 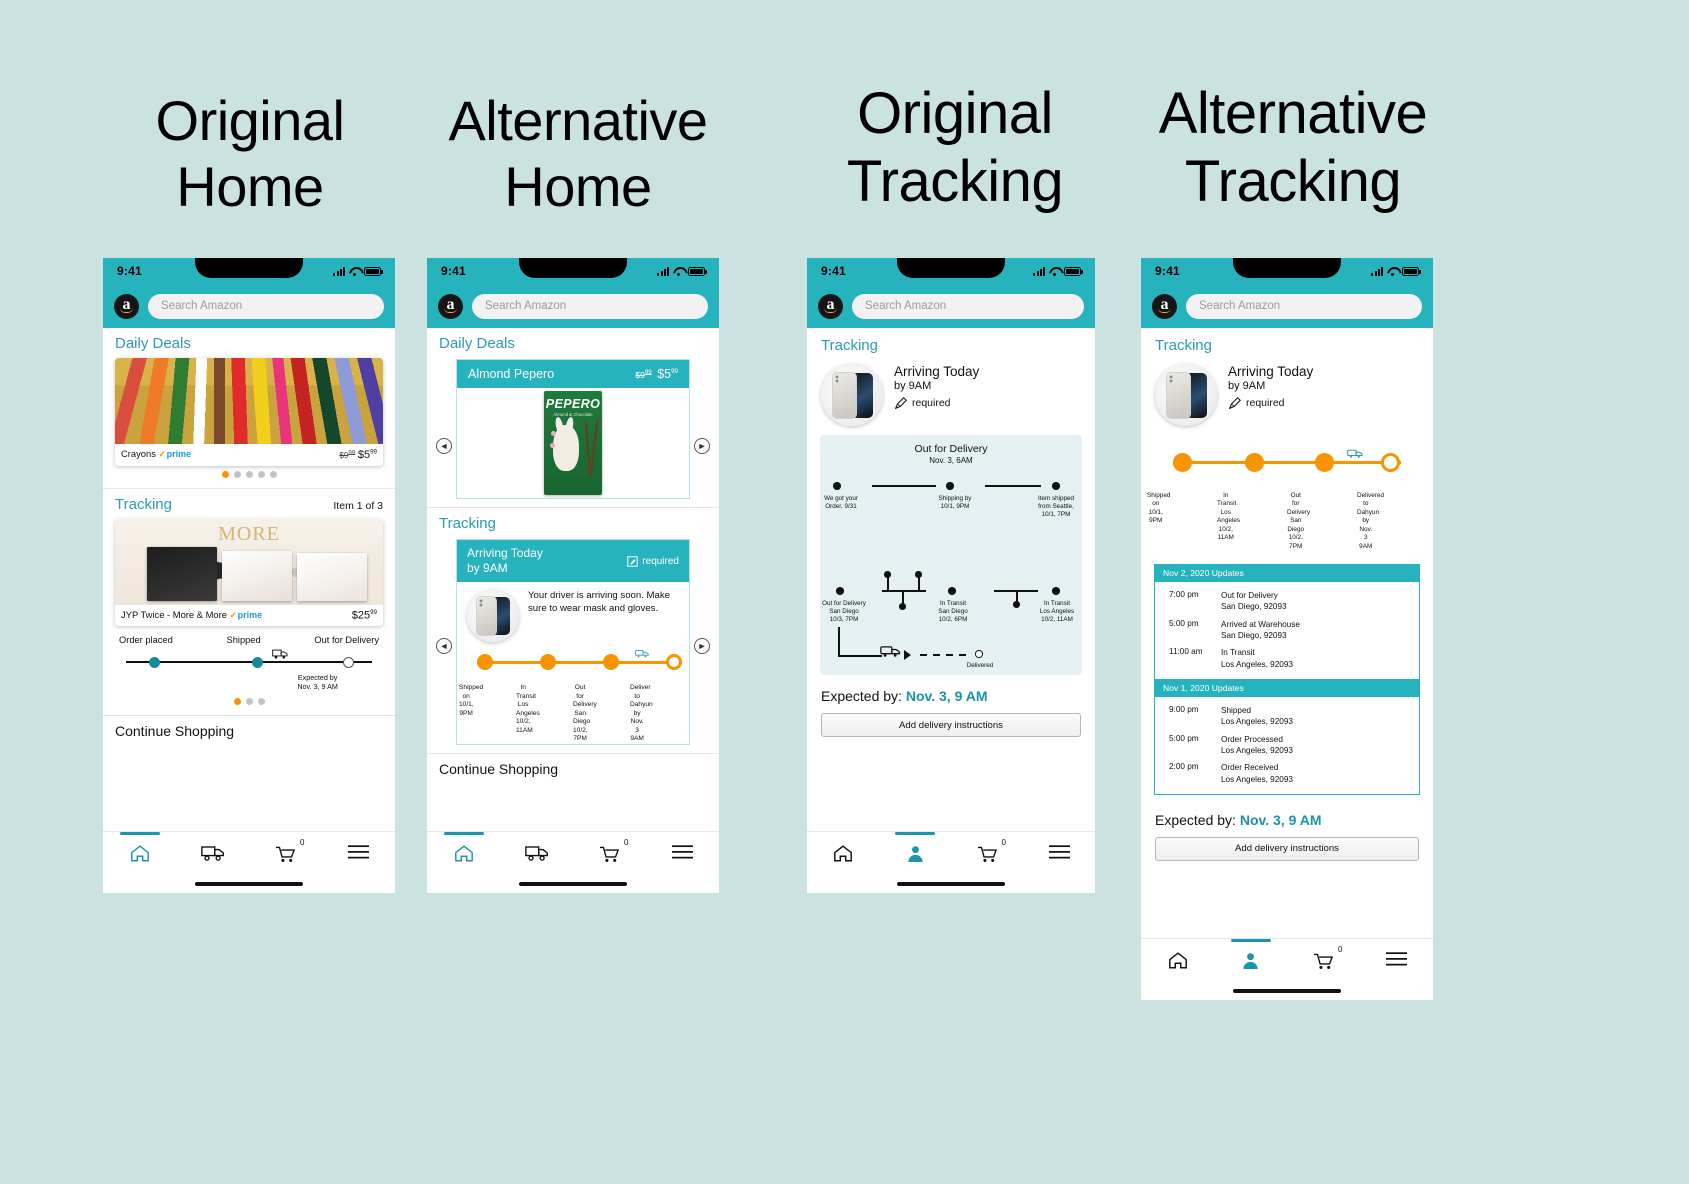 I want to click on tracking-carousel-dots, so click(x=249, y=700).